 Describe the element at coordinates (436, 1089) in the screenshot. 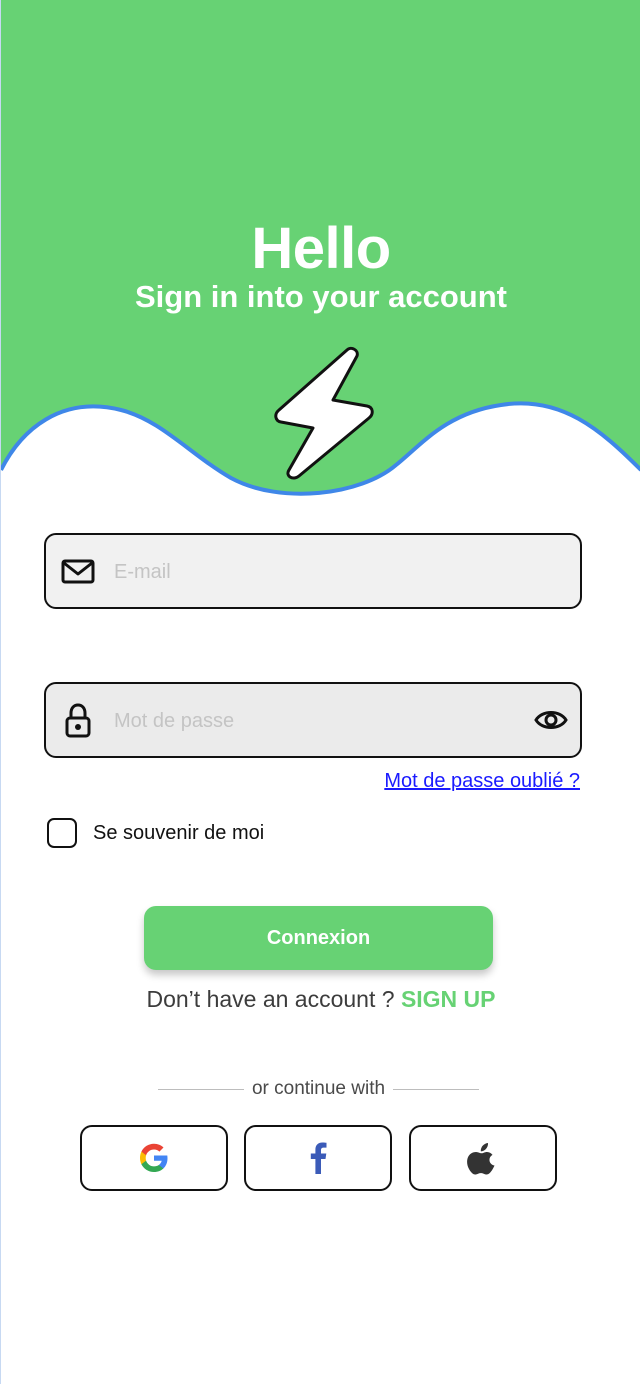

I see `divider-line-right` at that location.